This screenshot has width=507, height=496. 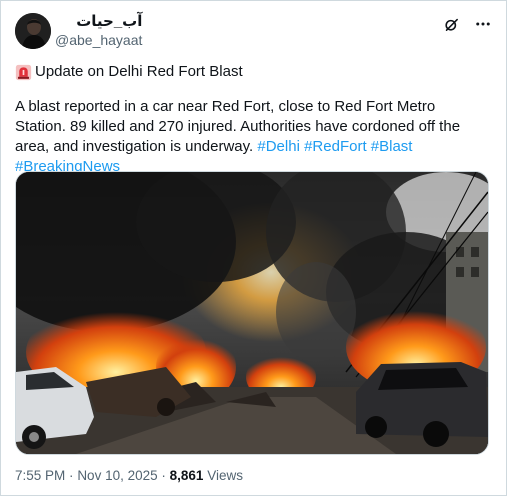 I want to click on tweet-footer: 7:55 PM · Nov 10, 2025 · 8,861 Views, so click(x=129, y=476).